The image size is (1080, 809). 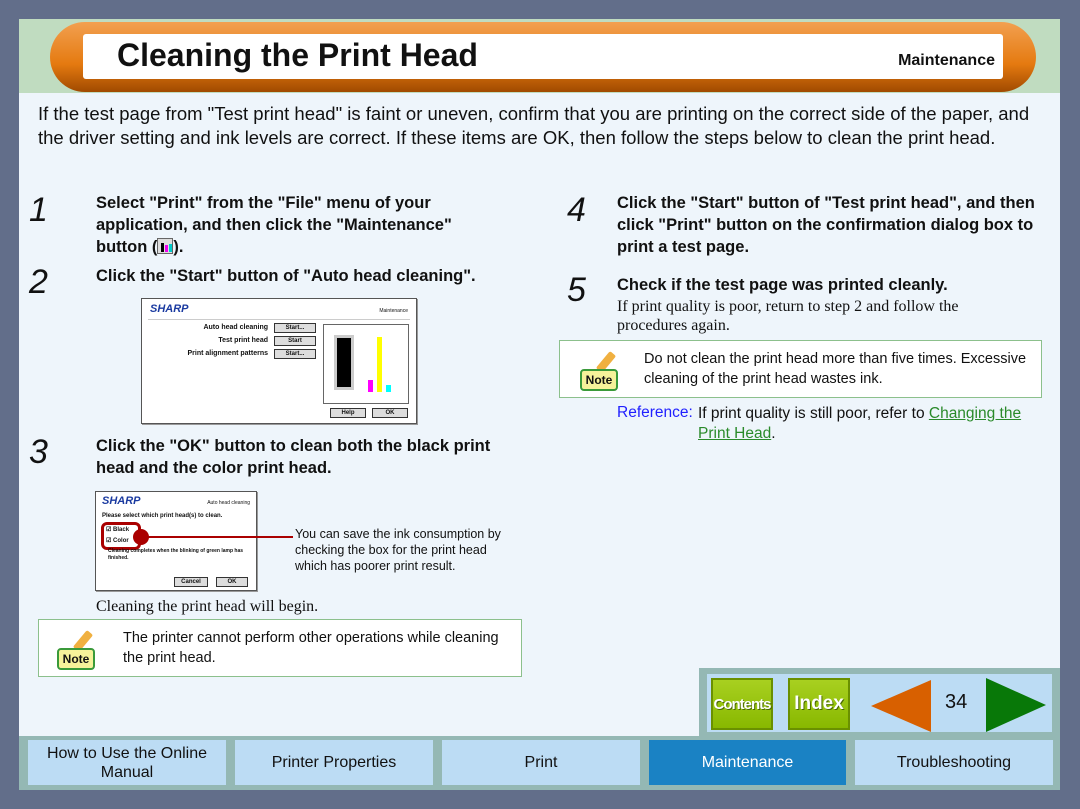 I want to click on step-number: 4, so click(x=576, y=210).